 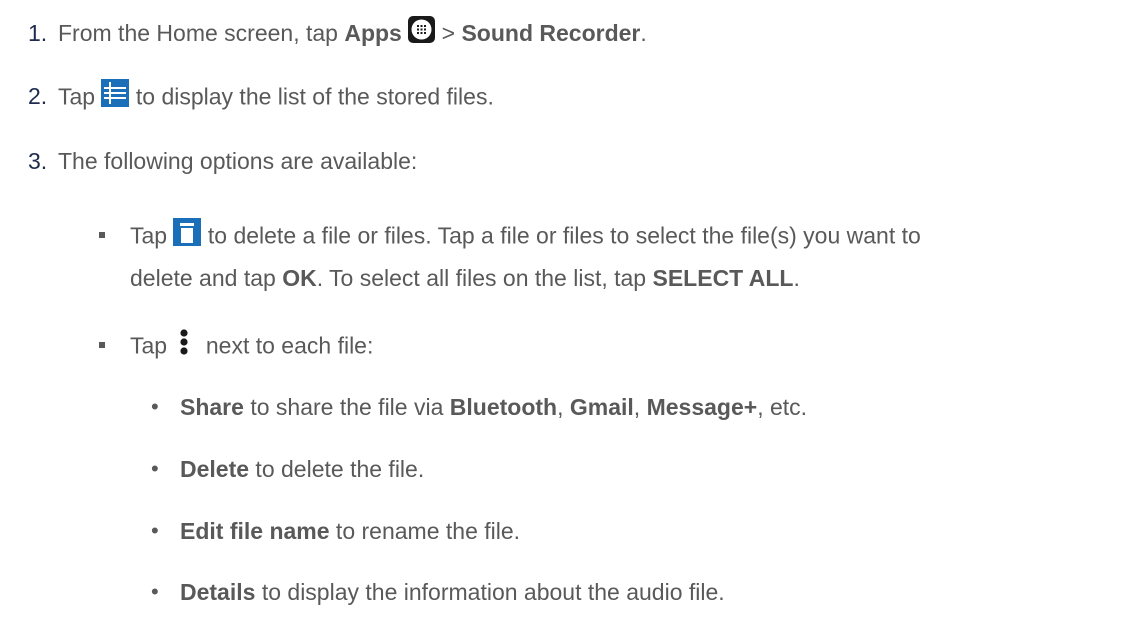 What do you see at coordinates (187, 235) in the screenshot?
I see `trash-icon` at bounding box center [187, 235].